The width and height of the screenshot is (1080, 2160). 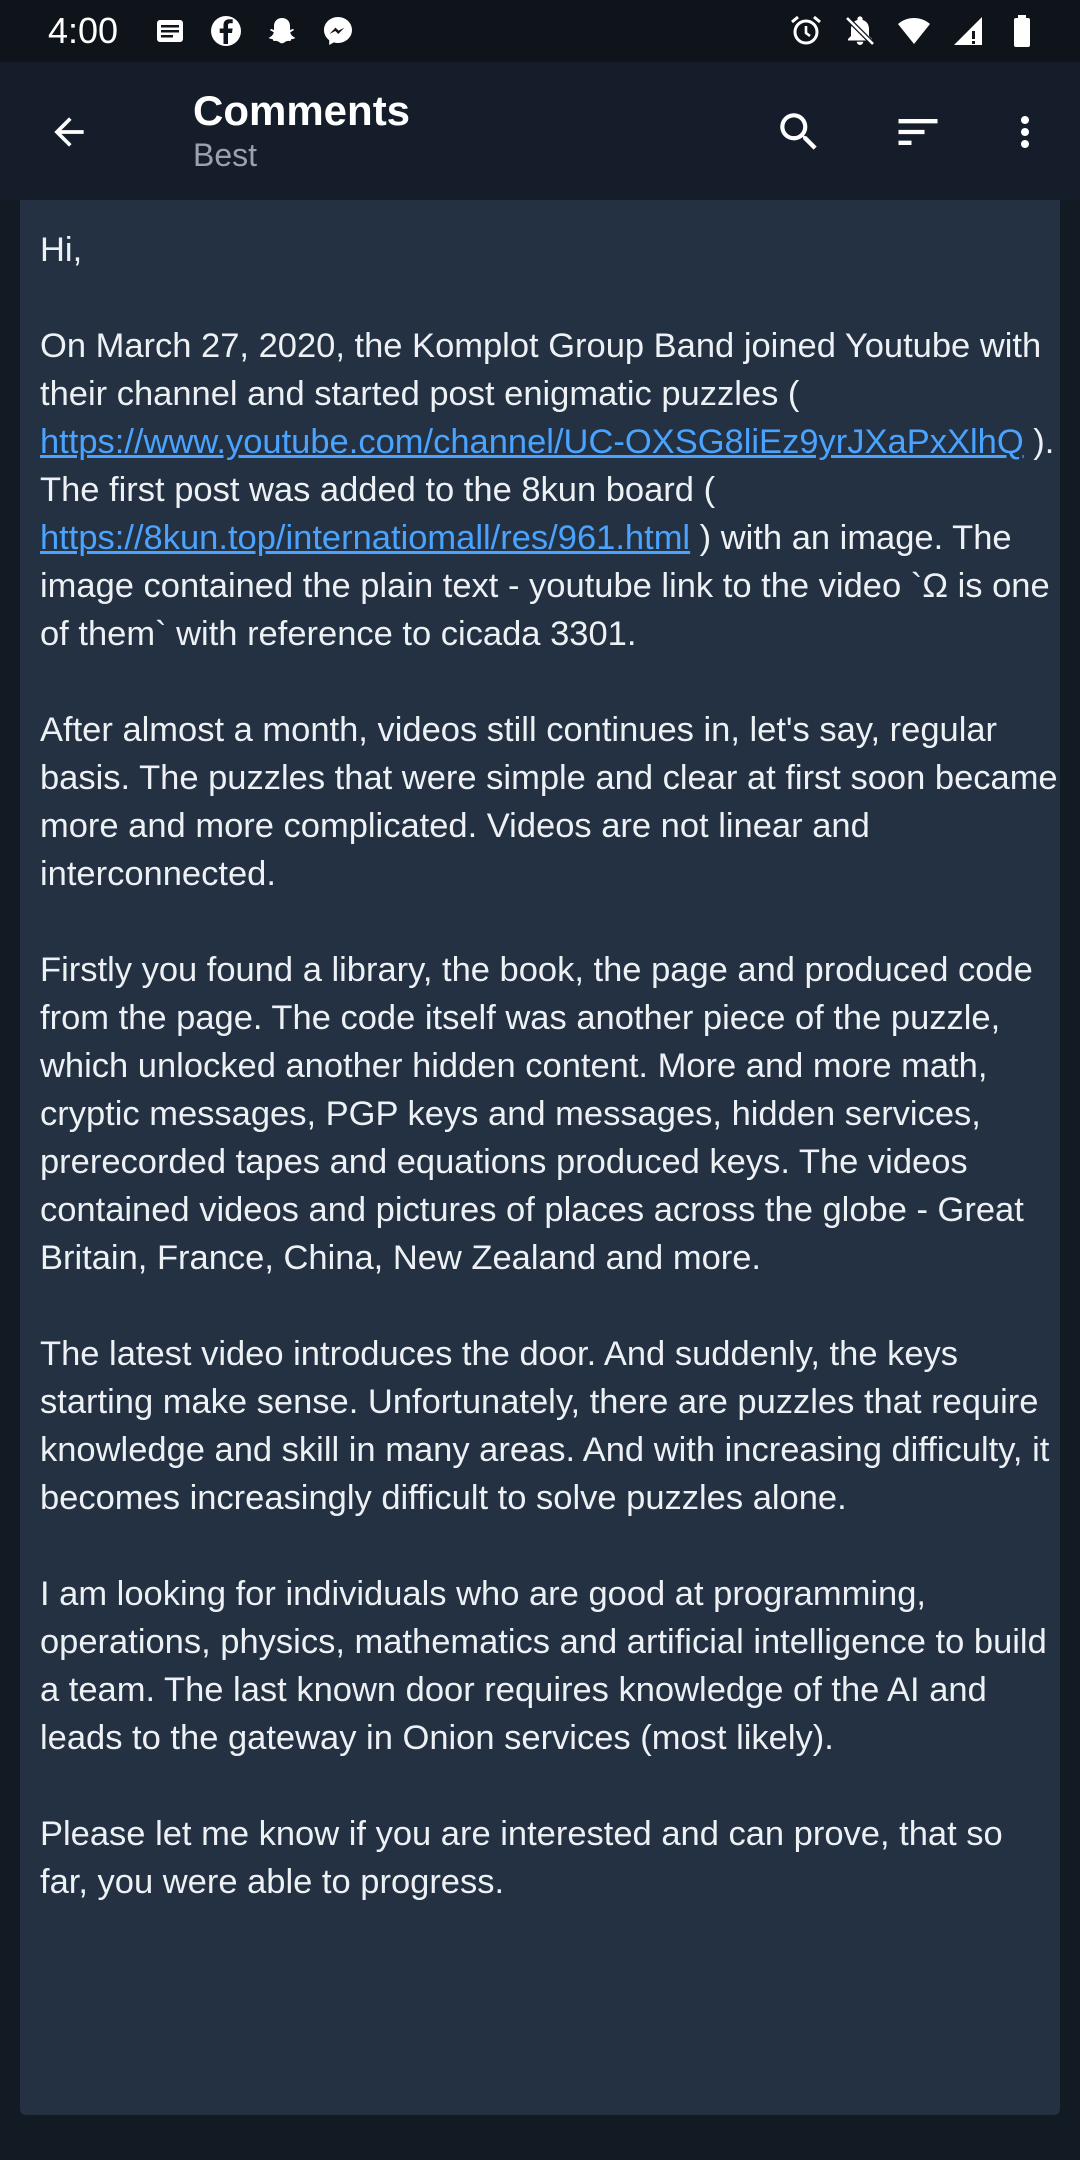 I want to click on comment-greeting: Hi,, so click(x=61, y=250).